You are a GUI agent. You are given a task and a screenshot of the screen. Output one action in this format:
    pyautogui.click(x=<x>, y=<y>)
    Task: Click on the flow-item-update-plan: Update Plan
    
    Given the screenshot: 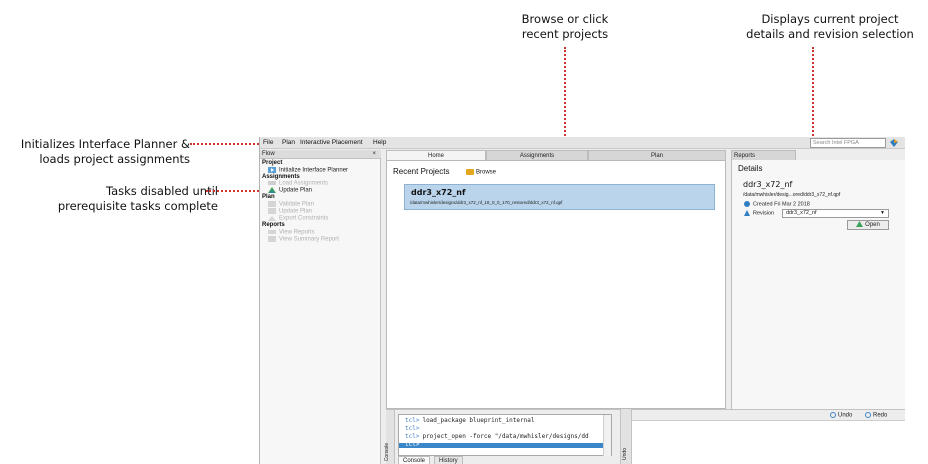 What is the action you would take?
    pyautogui.click(x=290, y=190)
    